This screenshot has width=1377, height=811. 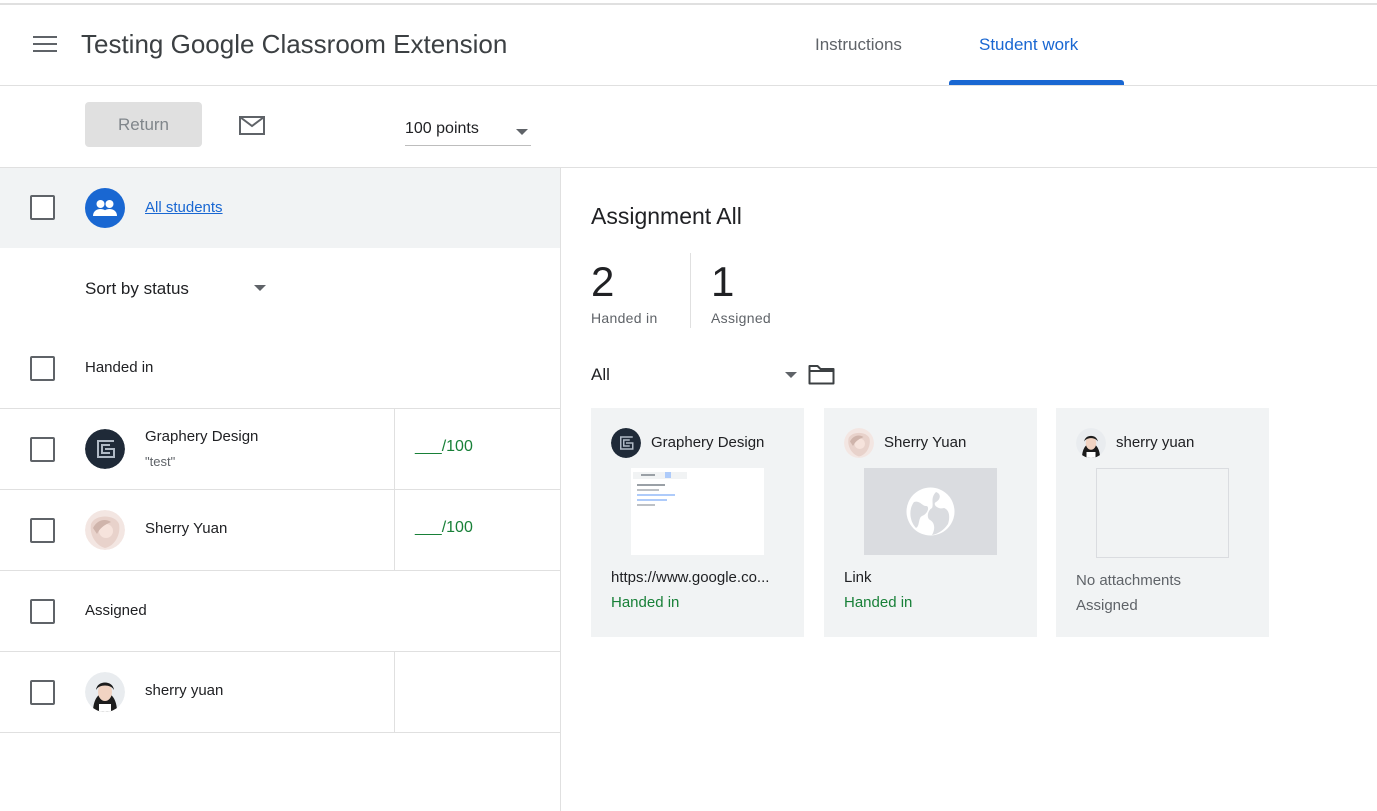 What do you see at coordinates (821, 374) in the screenshot?
I see `folder-icon` at bounding box center [821, 374].